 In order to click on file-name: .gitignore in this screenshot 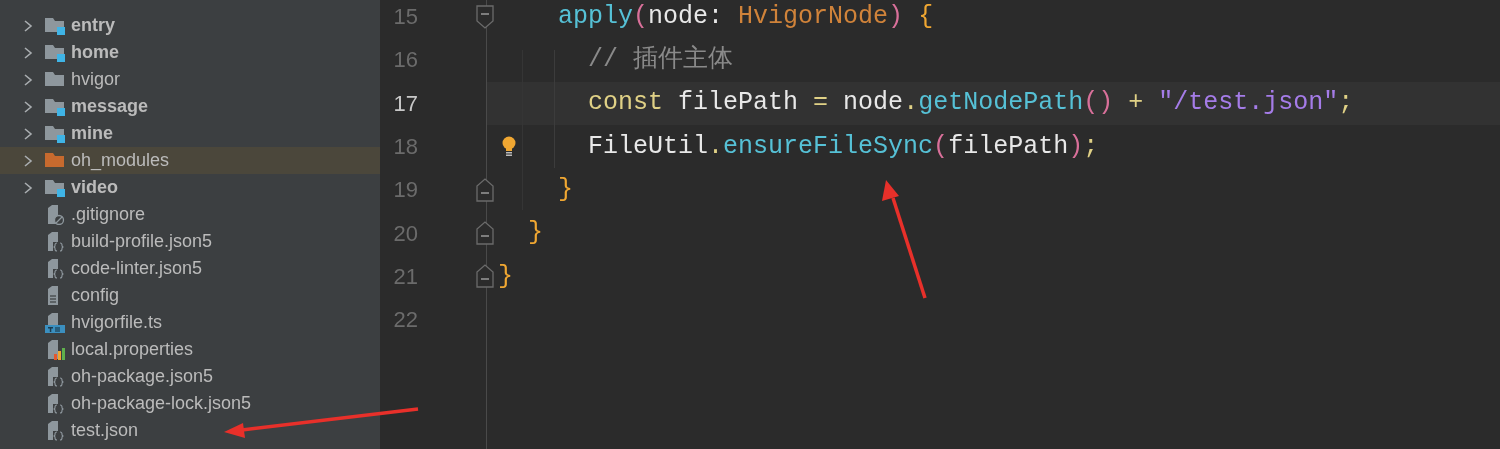, I will do `click(108, 214)`.